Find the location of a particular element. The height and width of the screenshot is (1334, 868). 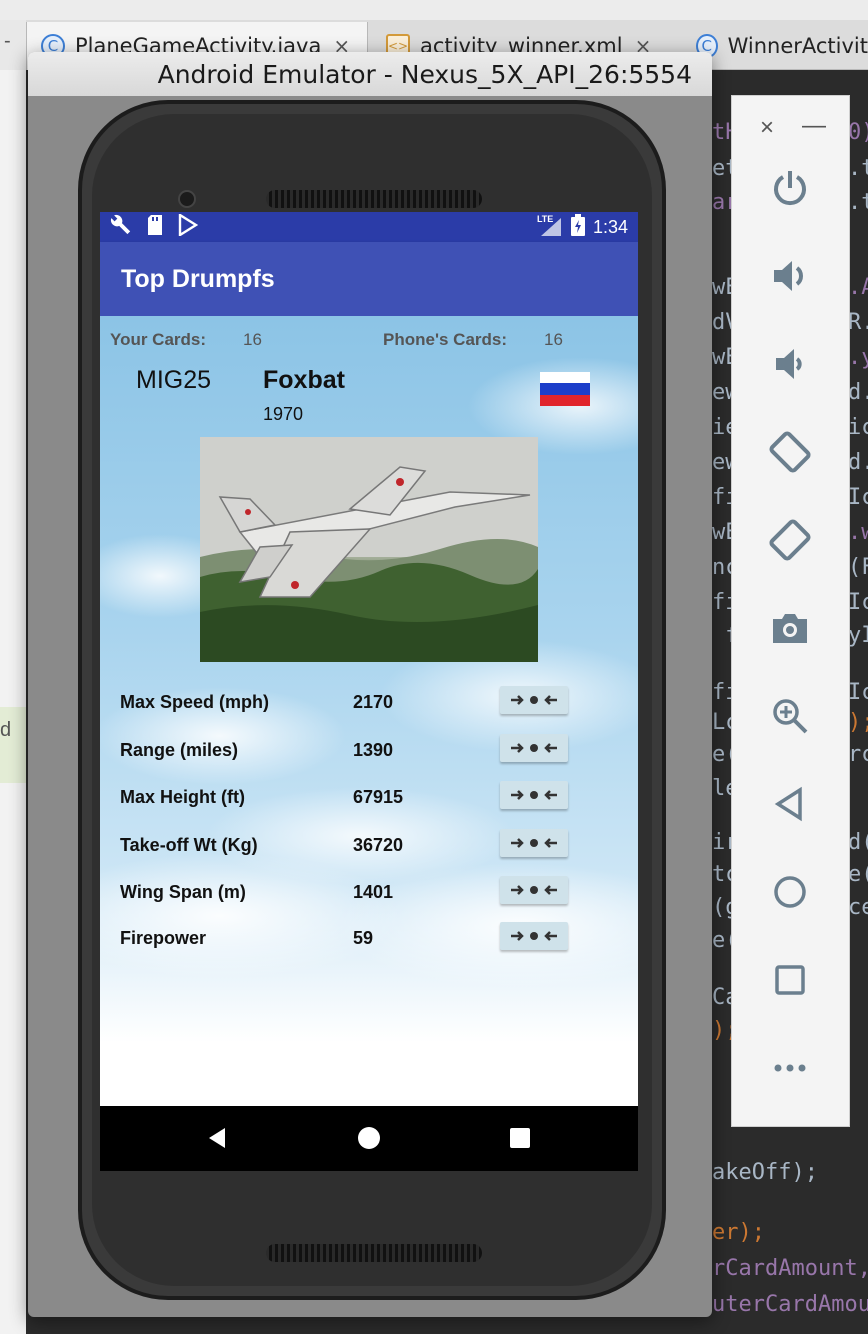

code-line: uterCardAmou is located at coordinates (790, 1304).